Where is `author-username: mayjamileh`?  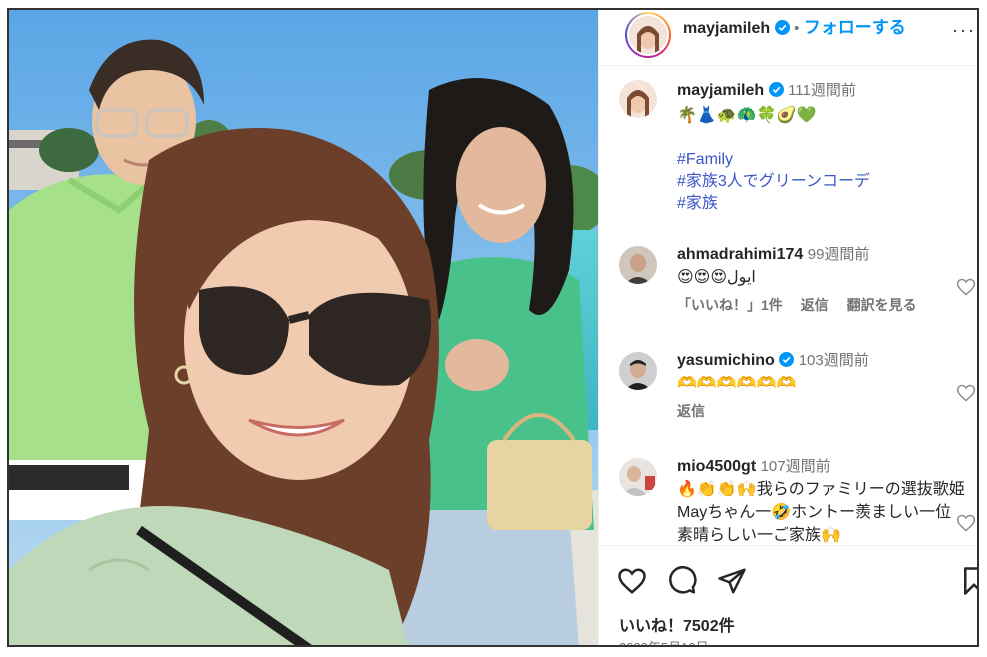 author-username: mayjamileh is located at coordinates (726, 28).